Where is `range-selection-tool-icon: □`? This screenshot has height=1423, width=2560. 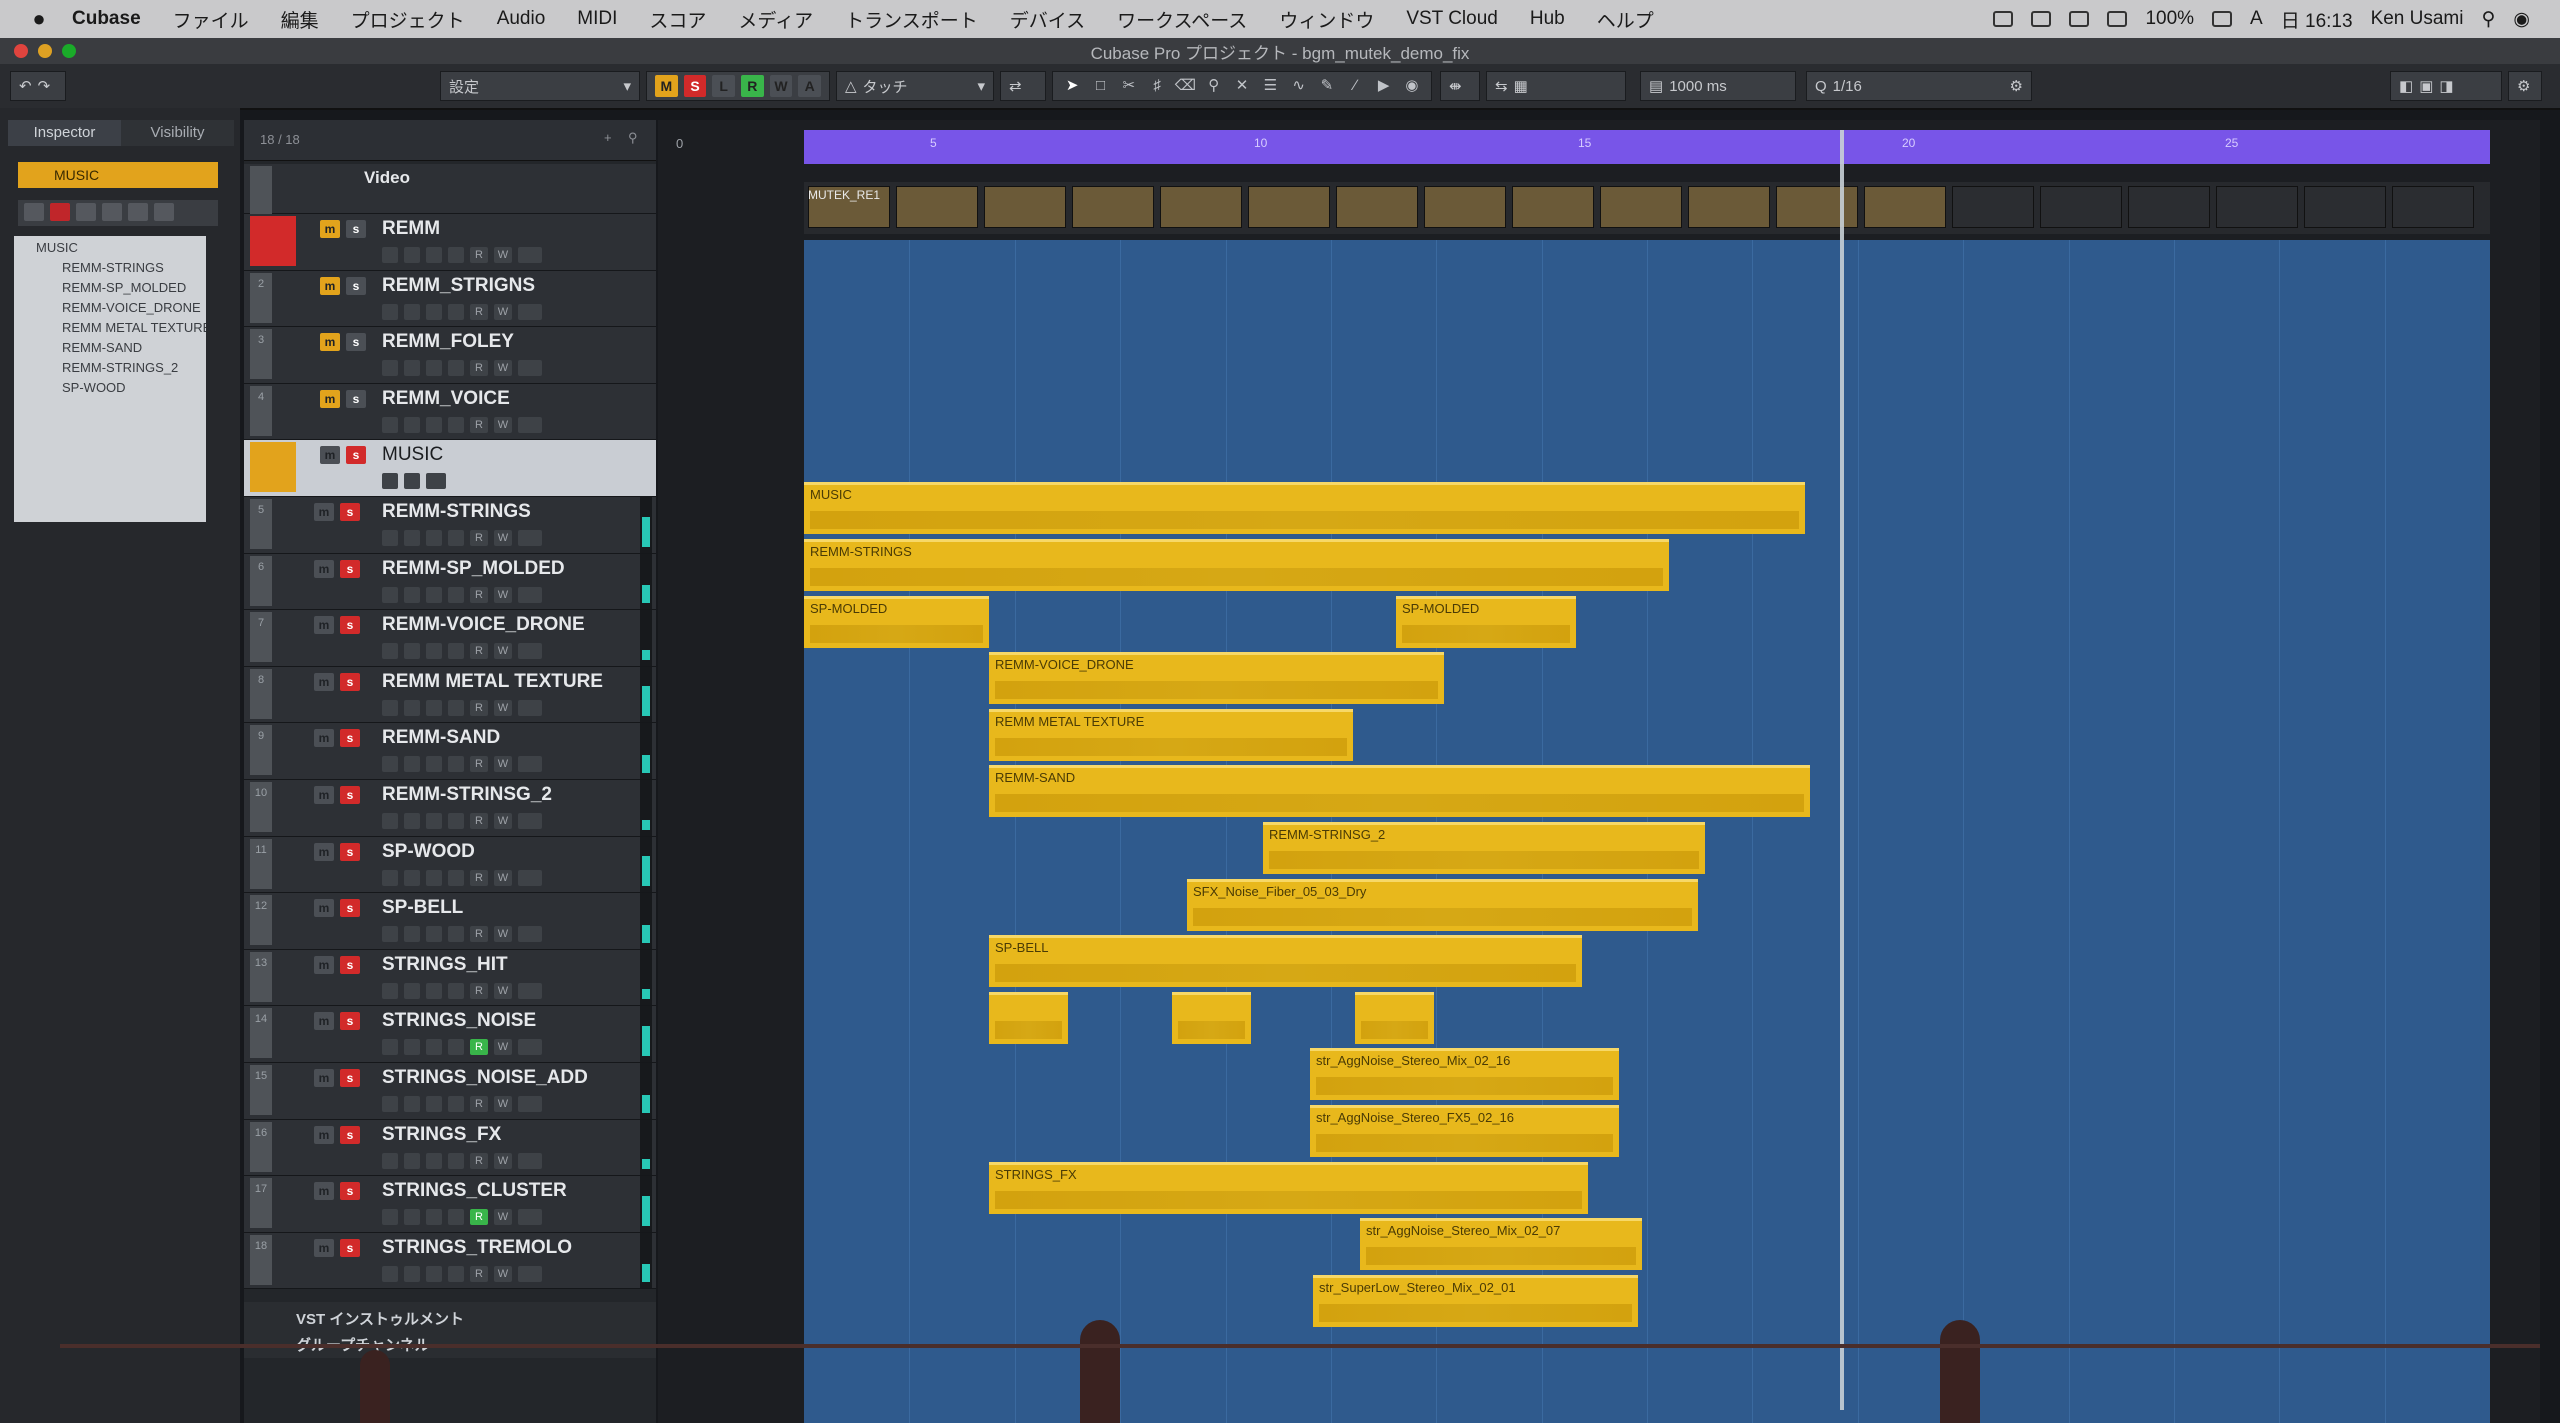 range-selection-tool-icon: □ is located at coordinates (1100, 86).